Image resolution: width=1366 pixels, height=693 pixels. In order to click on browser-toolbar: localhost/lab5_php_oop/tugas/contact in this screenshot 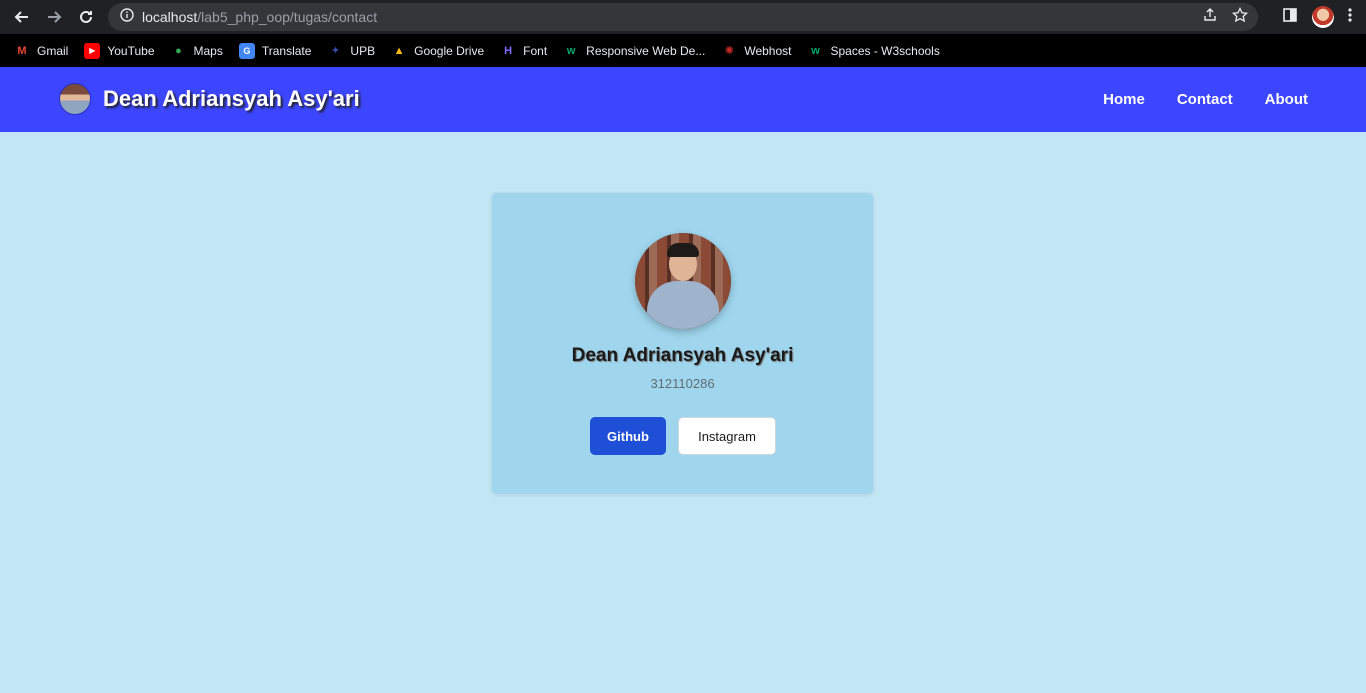, I will do `click(683, 17)`.